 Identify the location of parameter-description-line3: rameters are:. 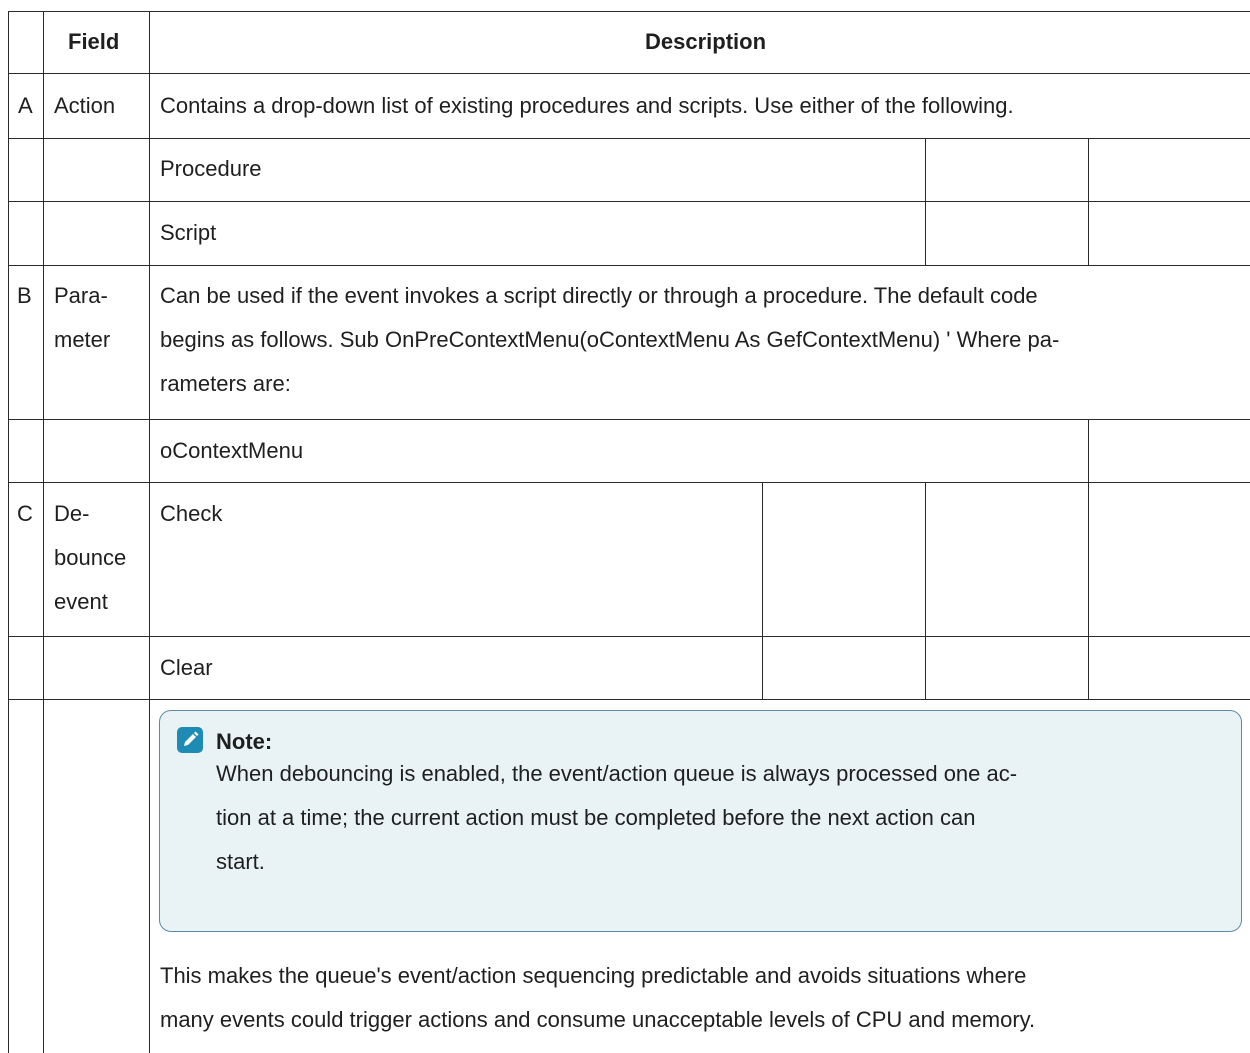
(225, 383).